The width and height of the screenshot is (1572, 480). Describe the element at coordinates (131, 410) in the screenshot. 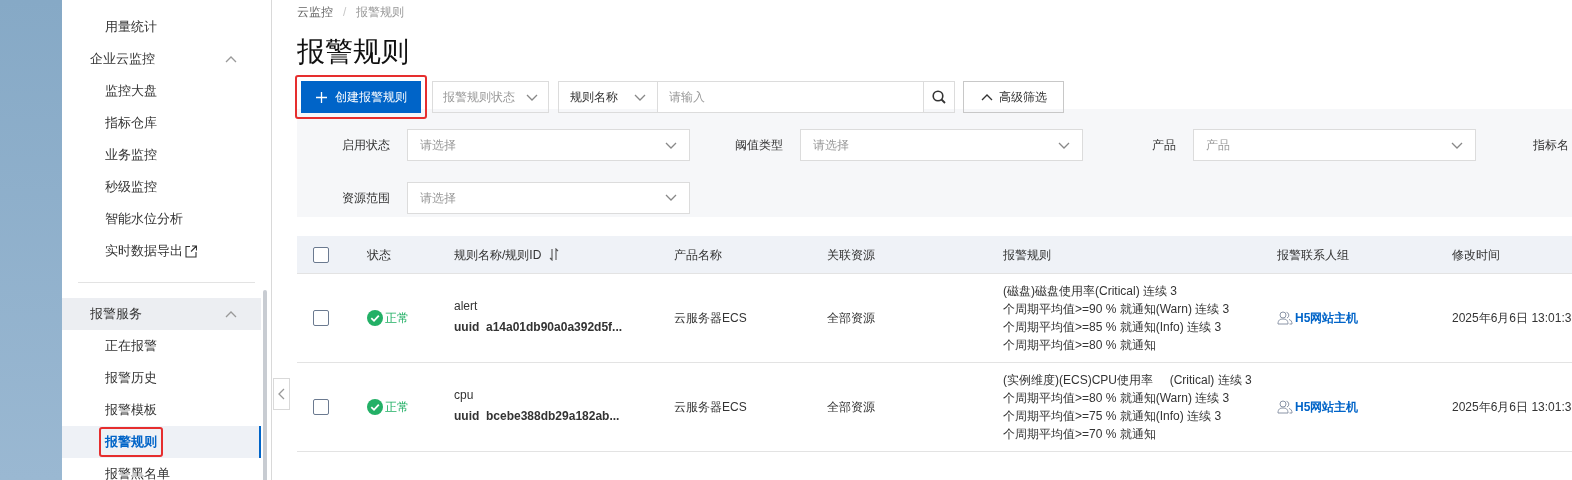

I see `sidebar-item: 报警模板` at that location.